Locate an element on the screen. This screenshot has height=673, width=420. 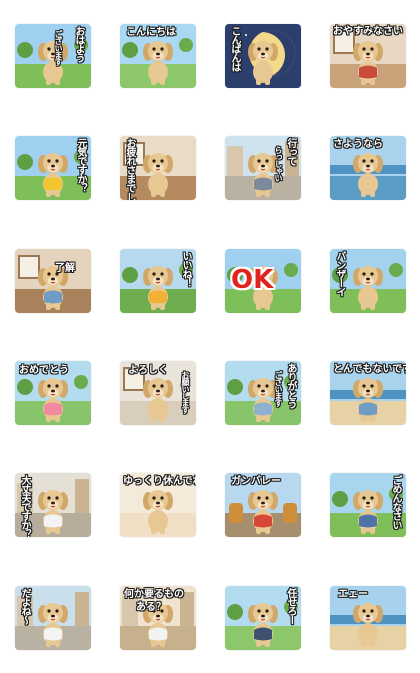
sticker-5: 元気ですか？ is located at coordinates (53, 168).